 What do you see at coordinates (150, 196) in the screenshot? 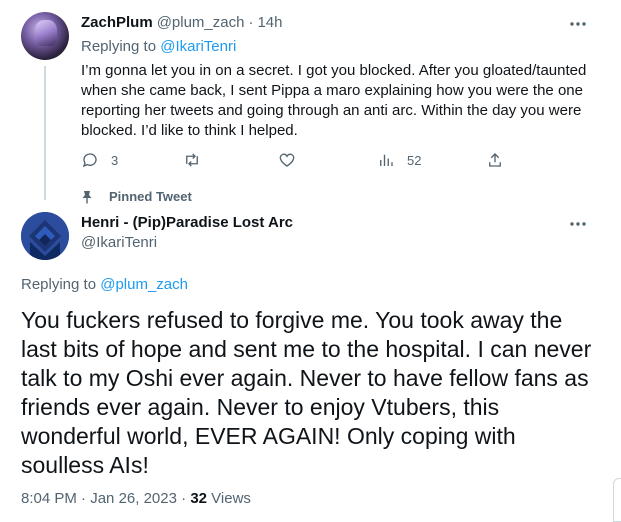
I see `pinned-label-text: Pinned Tweet` at bounding box center [150, 196].